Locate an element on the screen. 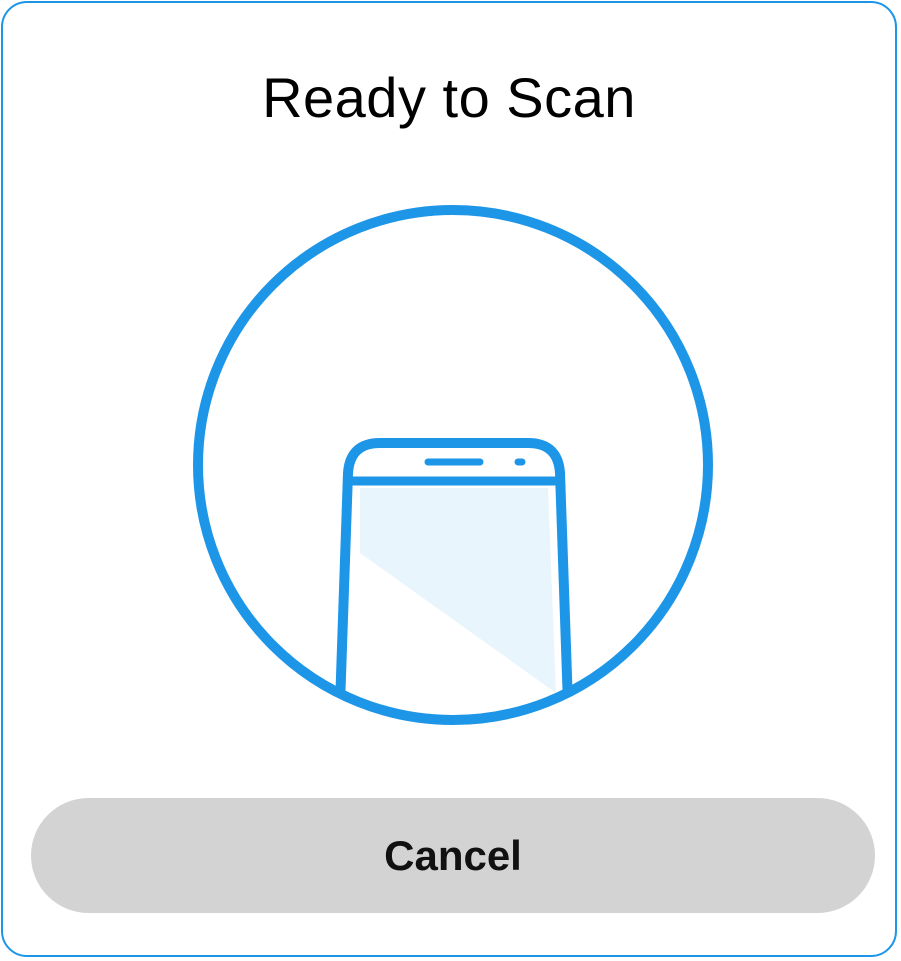 The height and width of the screenshot is (961, 901). dialog-title: Ready to Scan is located at coordinates (449, 97).